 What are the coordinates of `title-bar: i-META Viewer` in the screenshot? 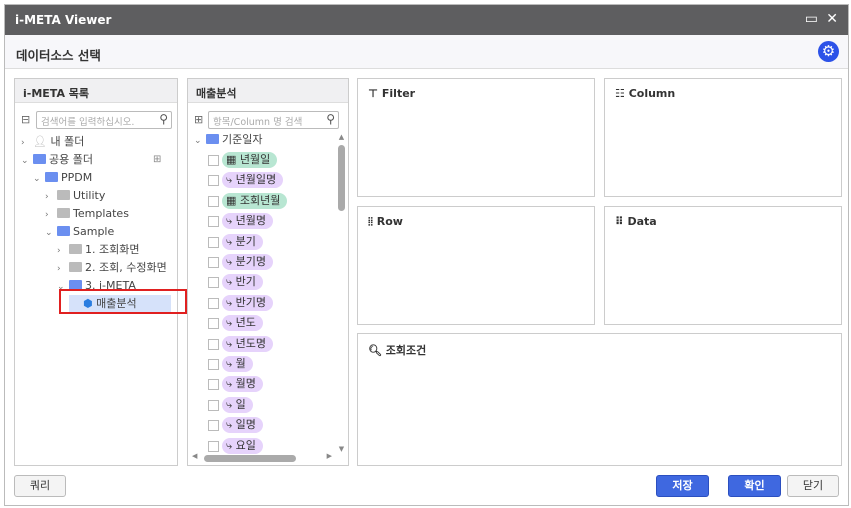 It's located at (426, 20).